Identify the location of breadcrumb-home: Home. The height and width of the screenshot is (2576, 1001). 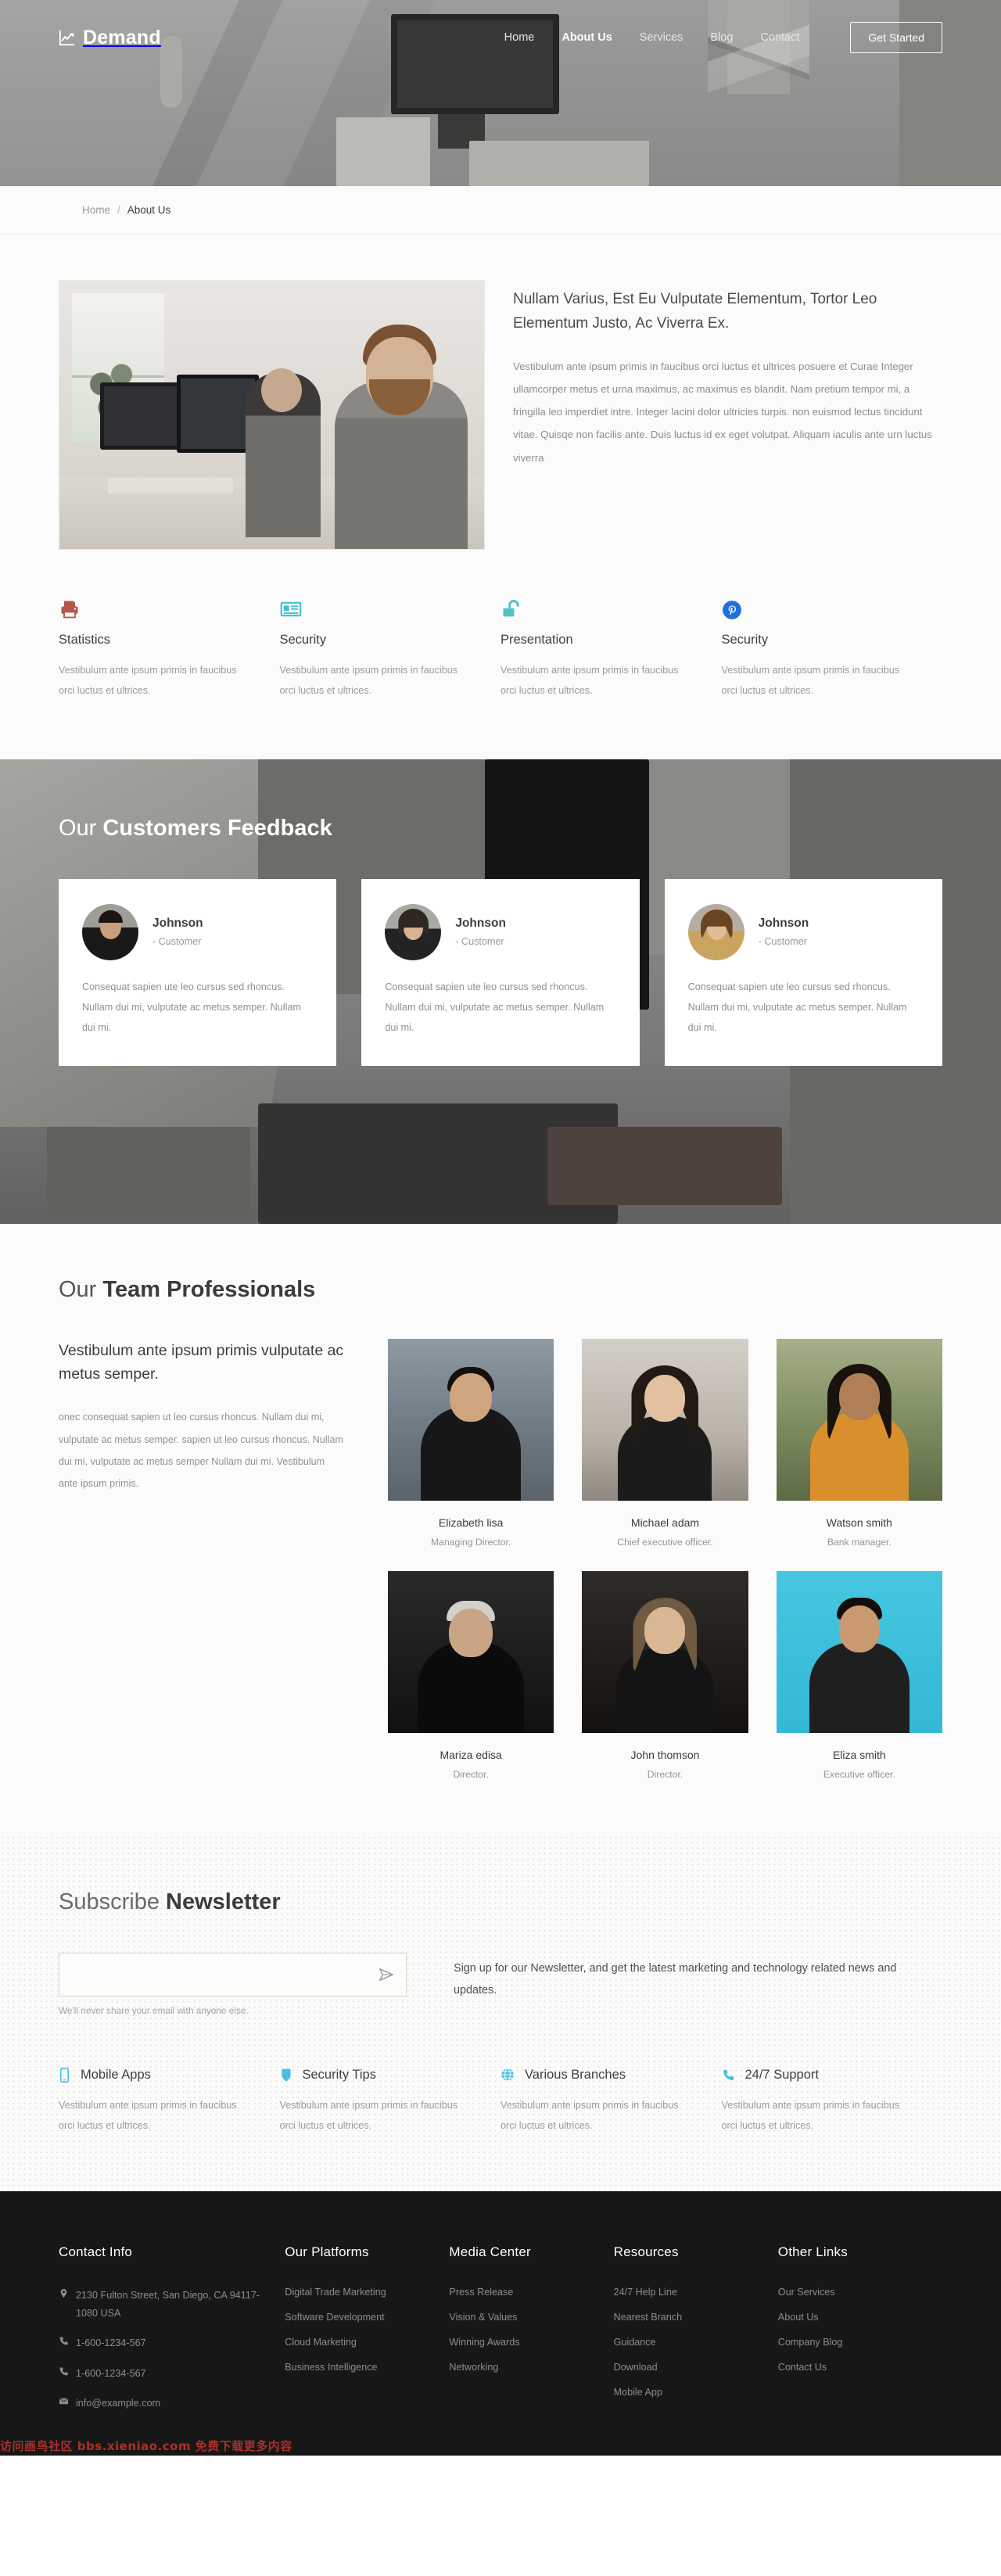
(96, 210).